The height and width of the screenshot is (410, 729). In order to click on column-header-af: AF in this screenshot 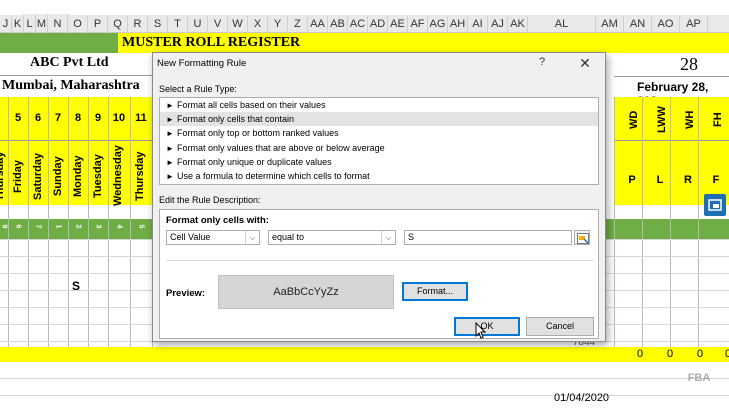, I will do `click(418, 24)`.